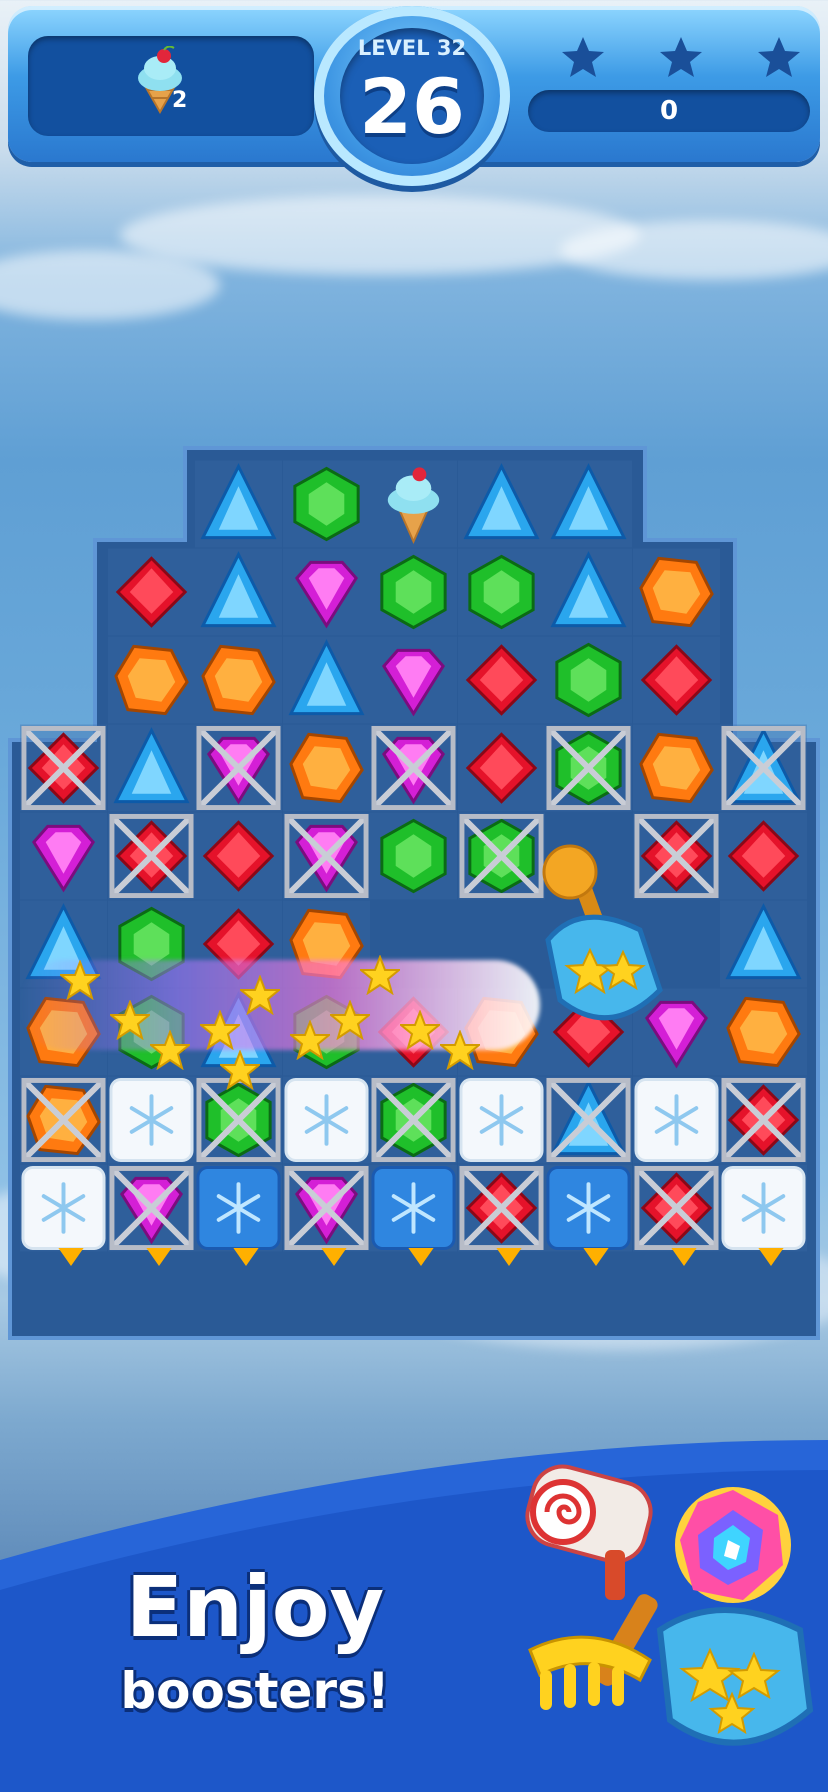 This screenshot has height=1792, width=828. What do you see at coordinates (255, 1607) in the screenshot?
I see `promo-headline: Enjoy` at bounding box center [255, 1607].